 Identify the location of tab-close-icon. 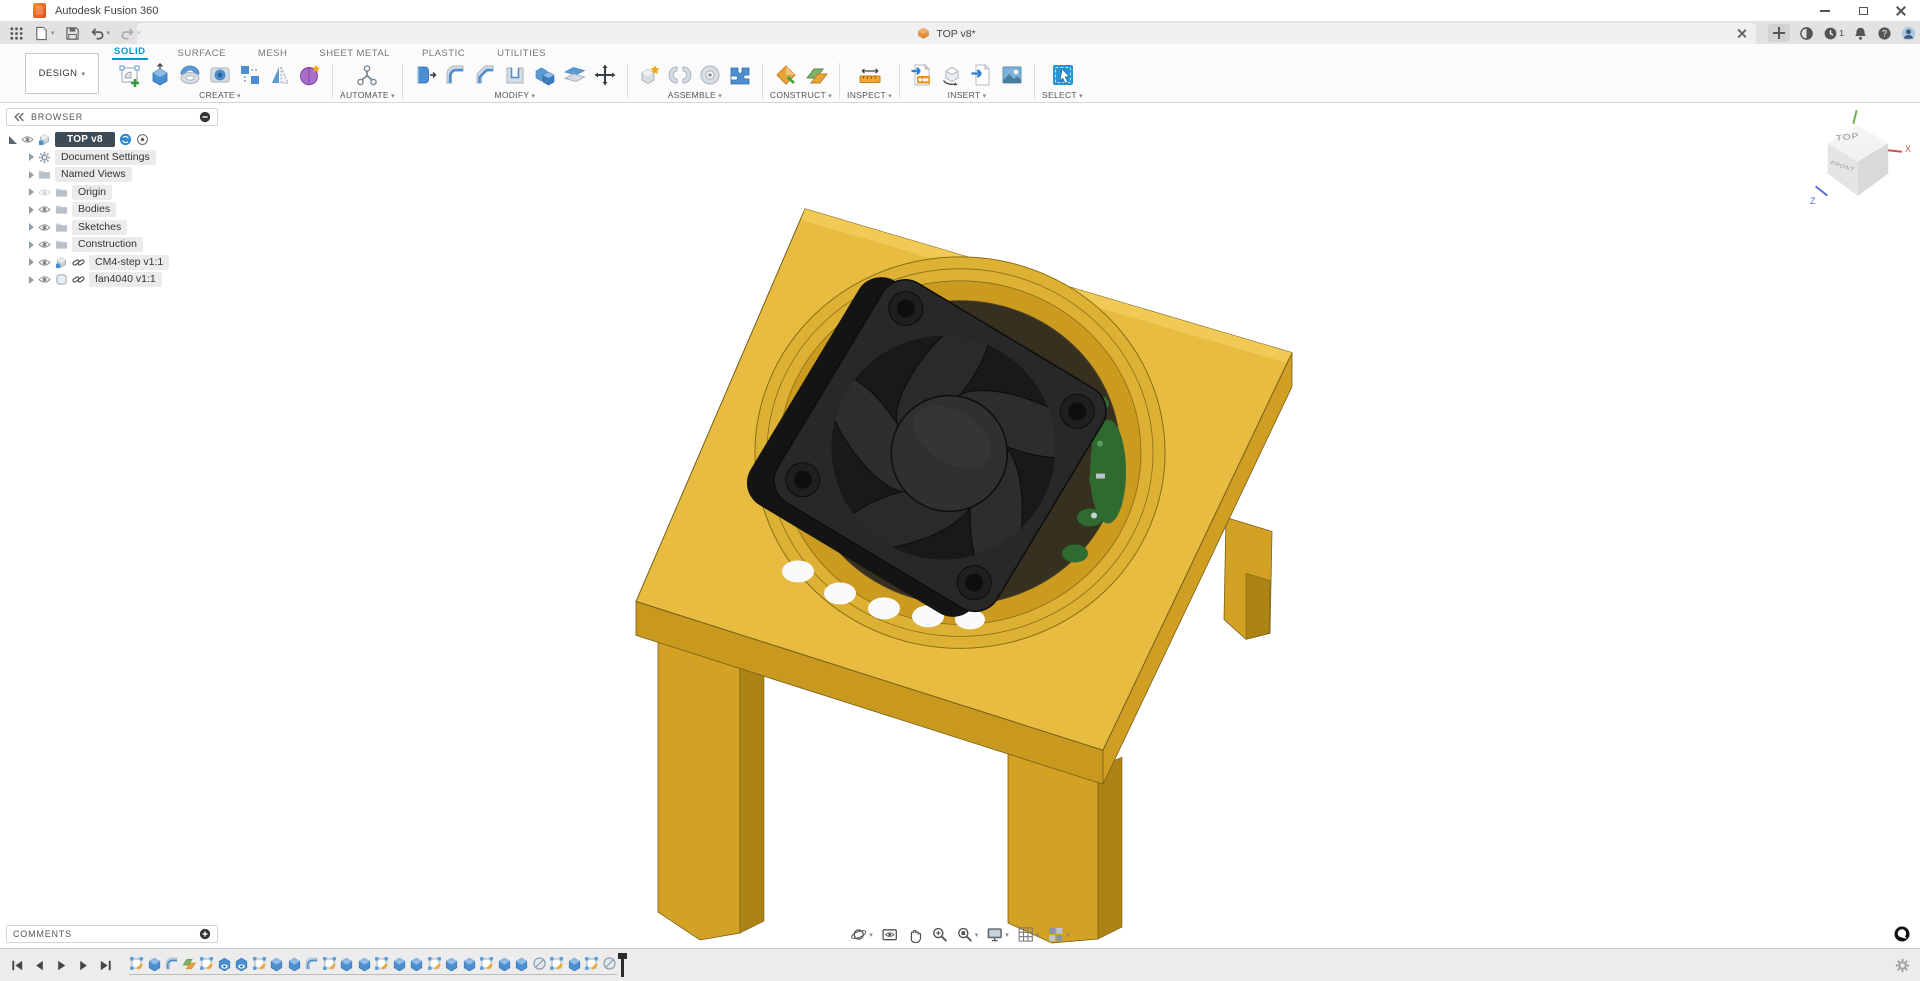
(1741, 33).